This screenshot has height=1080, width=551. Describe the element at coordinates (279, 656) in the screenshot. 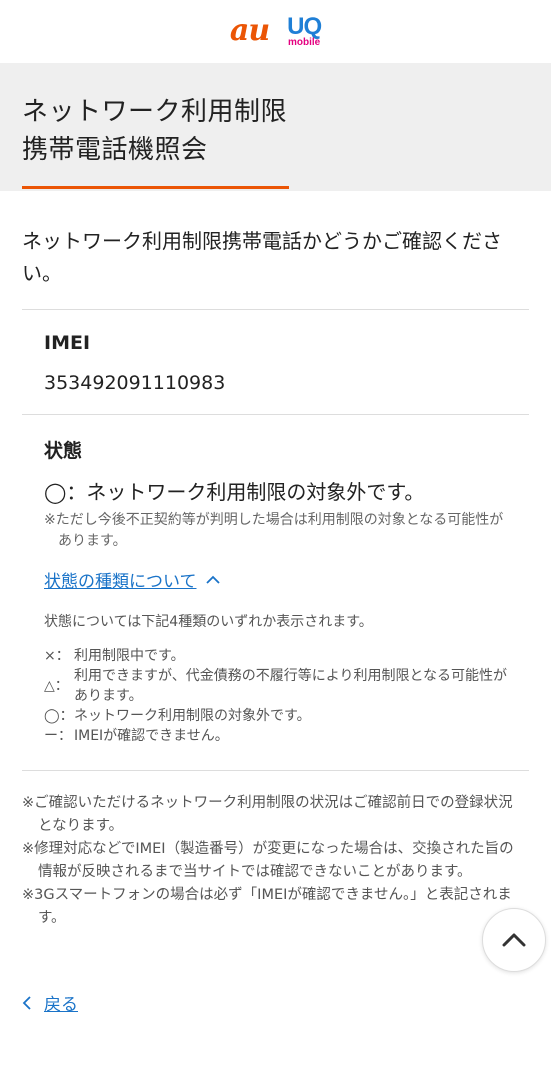

I see `status-type-item: ×： 利用制限中です。` at that location.